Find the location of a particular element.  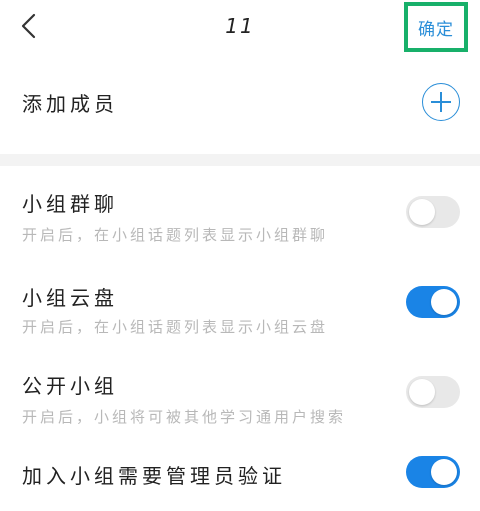

add-member-label: 添加成员 is located at coordinates (70, 104).